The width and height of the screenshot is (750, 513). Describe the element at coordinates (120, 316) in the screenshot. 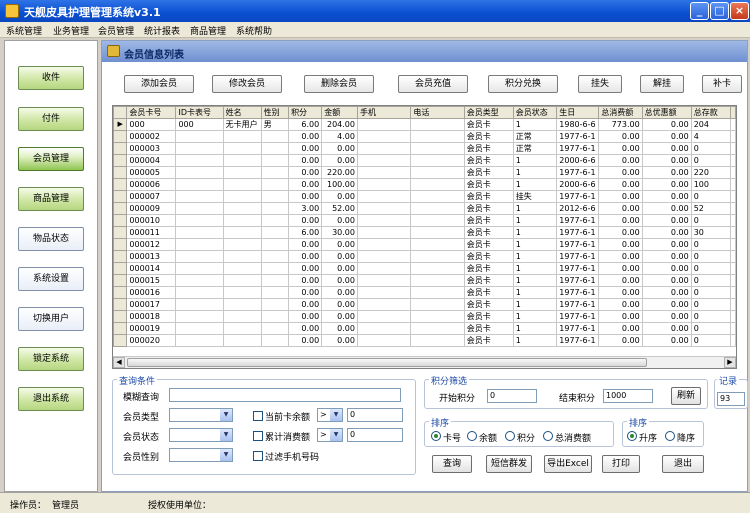

I see `row-header` at that location.